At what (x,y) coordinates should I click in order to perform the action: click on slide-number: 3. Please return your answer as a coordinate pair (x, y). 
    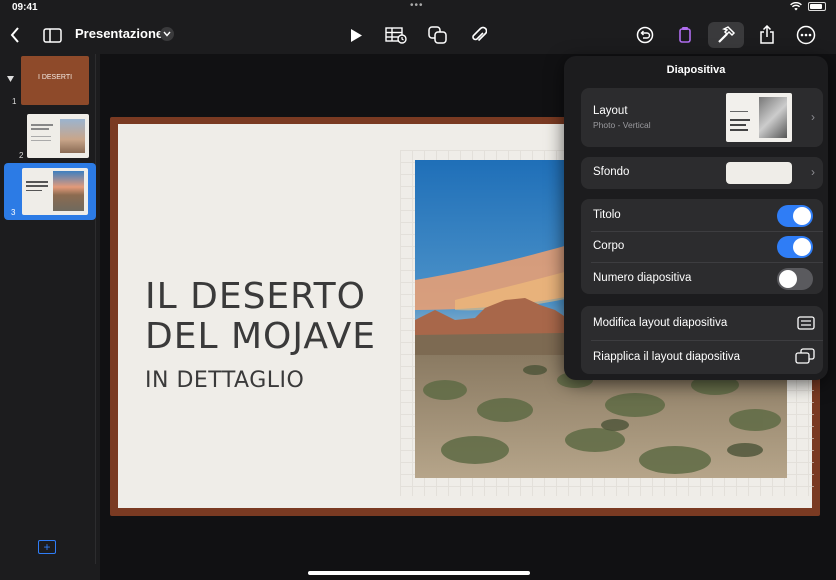
    Looking at the image, I should click on (13, 212).